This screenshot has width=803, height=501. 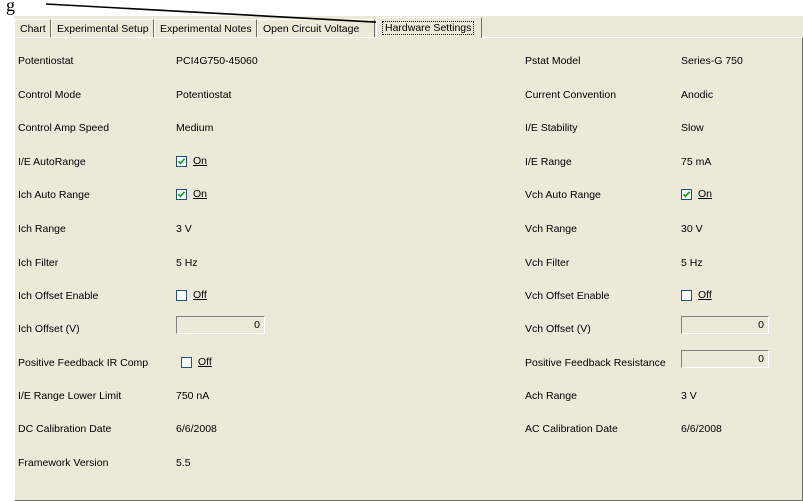 What do you see at coordinates (191, 295) in the screenshot?
I see `ich-offset-enable-checkbox: Off` at bounding box center [191, 295].